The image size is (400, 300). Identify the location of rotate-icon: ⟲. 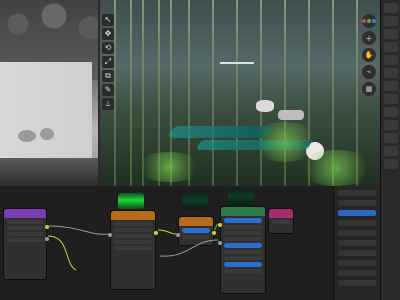
(108, 48).